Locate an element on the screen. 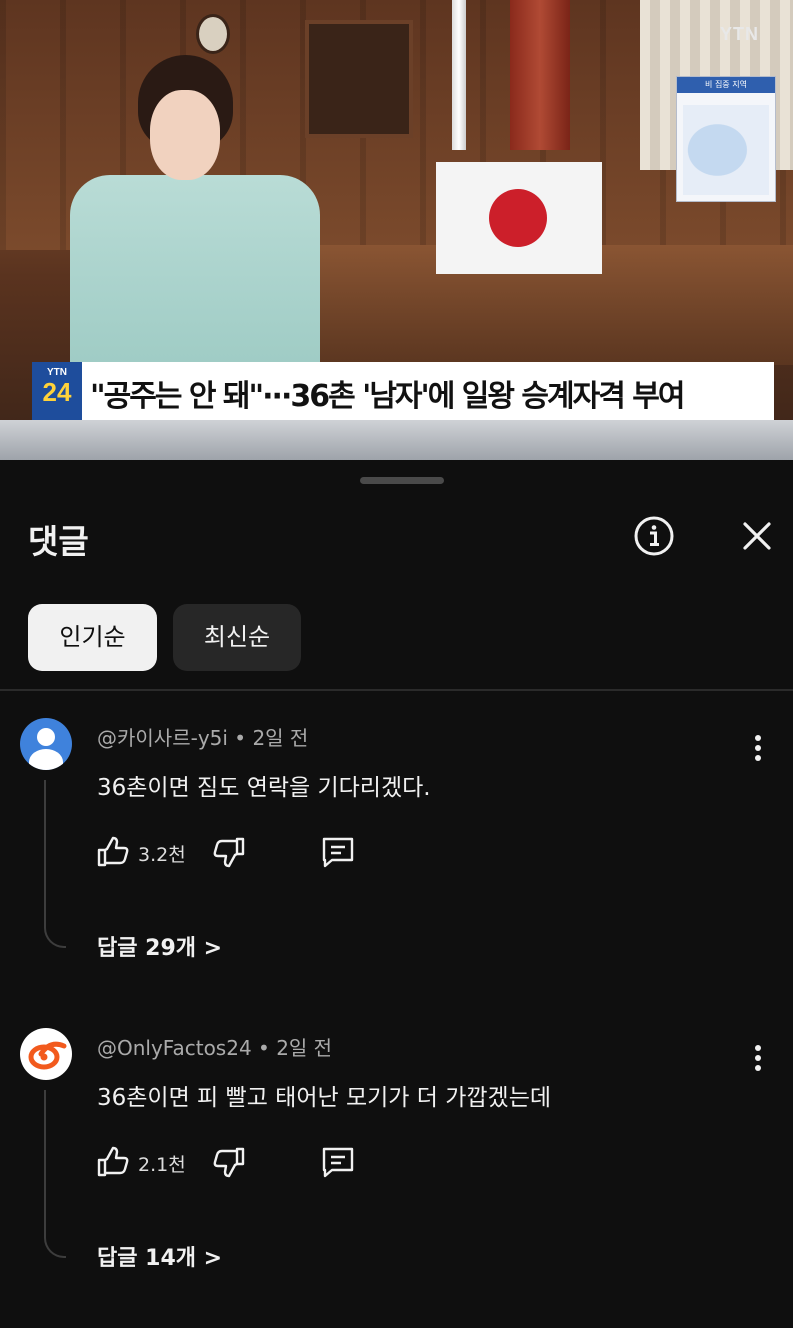  avatar-logo is located at coordinates (47, 1055).